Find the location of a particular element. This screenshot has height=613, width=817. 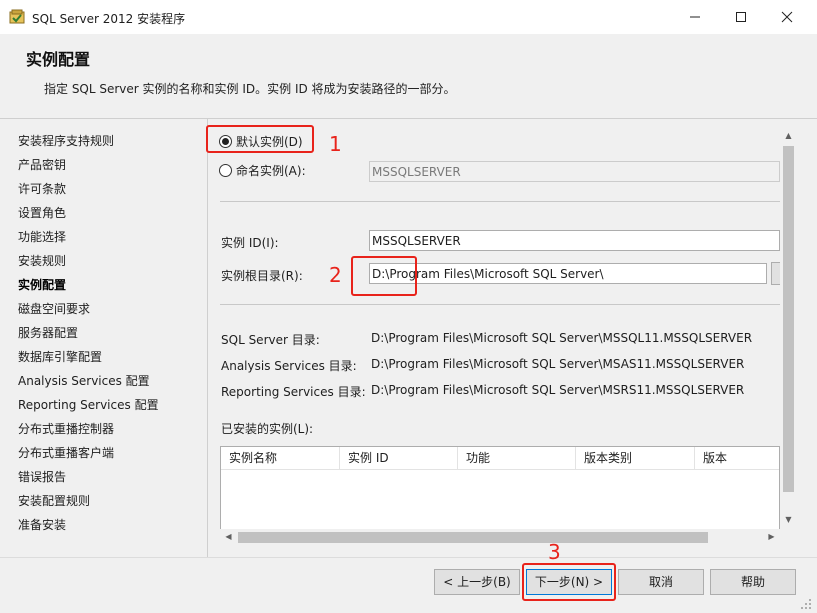

nav-item-config-rules: 安装配置规则 is located at coordinates (54, 500).